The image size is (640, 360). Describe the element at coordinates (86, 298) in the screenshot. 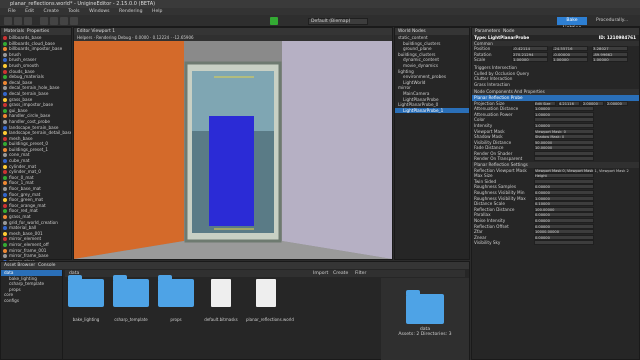

I see `asset-item: bake_lighting` at that location.